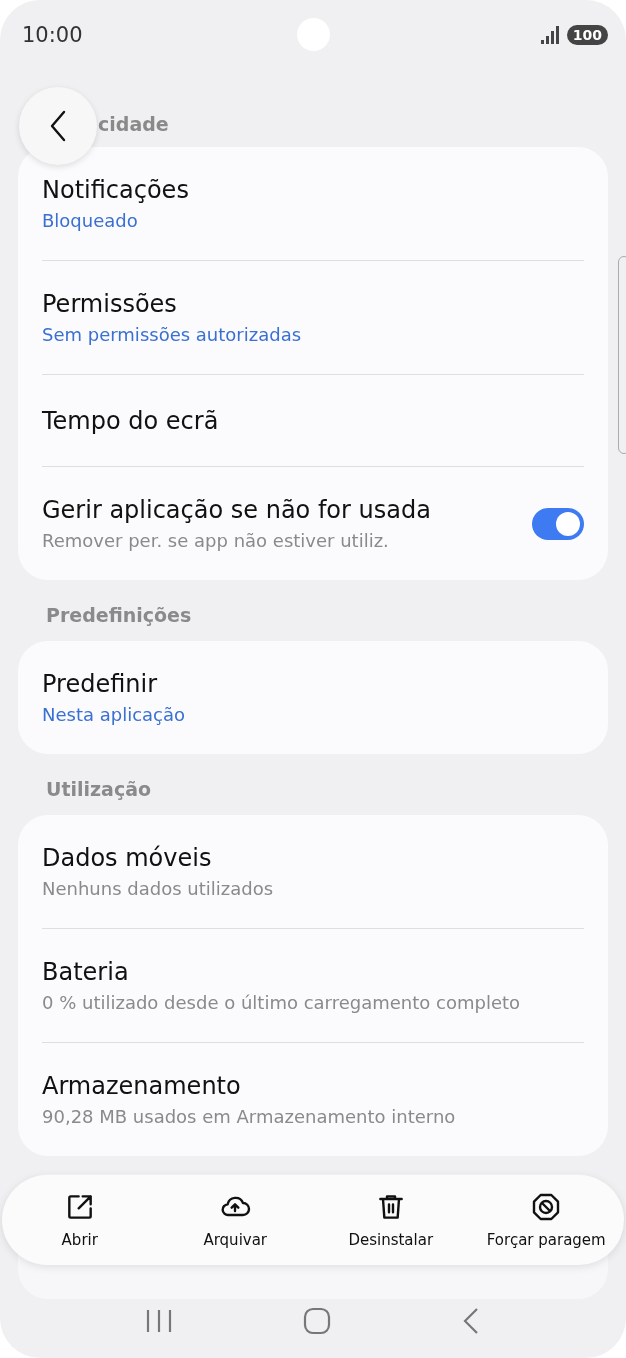 The height and width of the screenshot is (1358, 626). I want to click on settings-row: Tempo do ecrã, so click(313, 421).